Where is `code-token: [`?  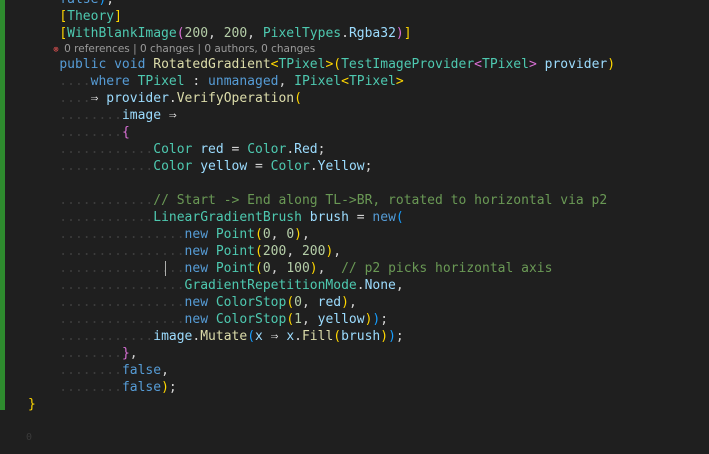 code-token: [ is located at coordinates (63, 16).